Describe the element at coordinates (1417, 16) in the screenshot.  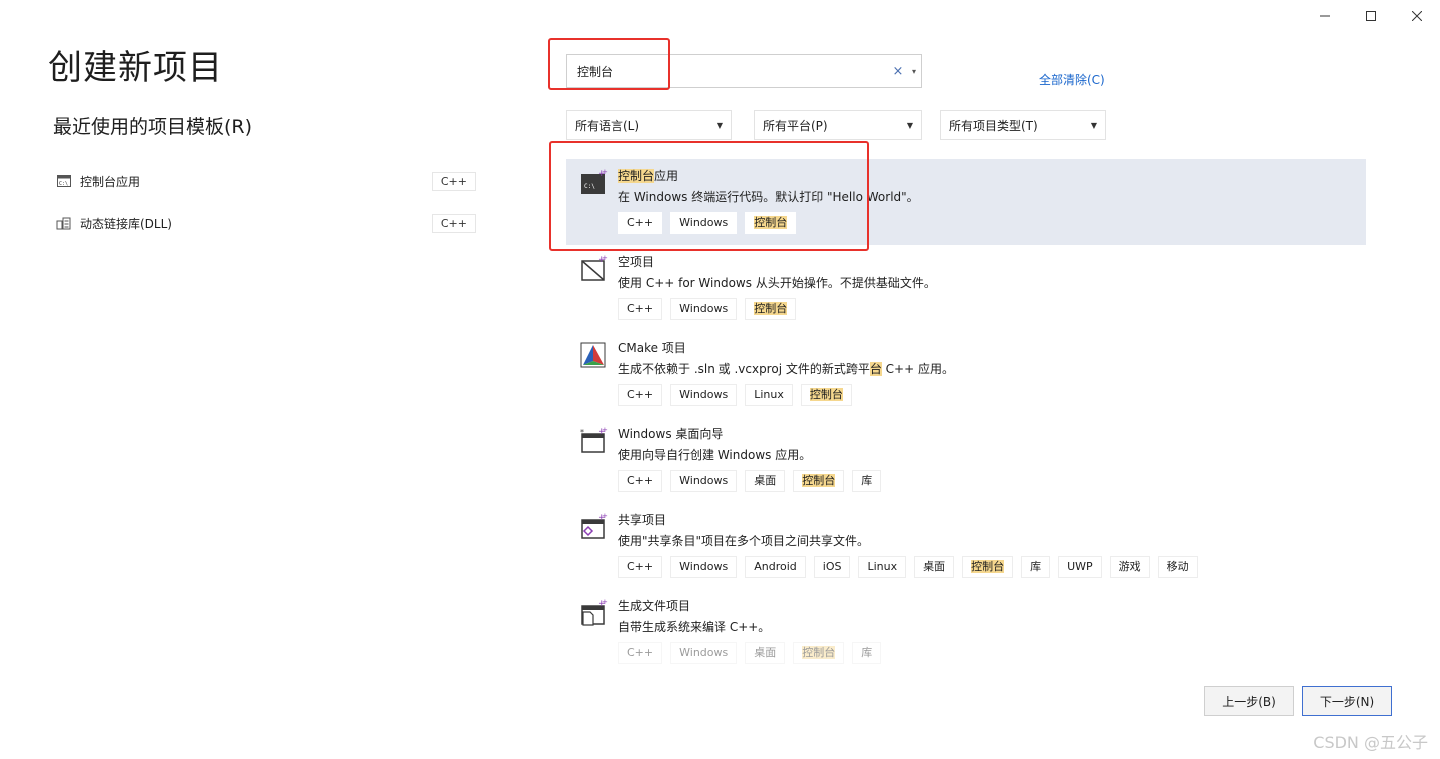
I see `close-button` at that location.